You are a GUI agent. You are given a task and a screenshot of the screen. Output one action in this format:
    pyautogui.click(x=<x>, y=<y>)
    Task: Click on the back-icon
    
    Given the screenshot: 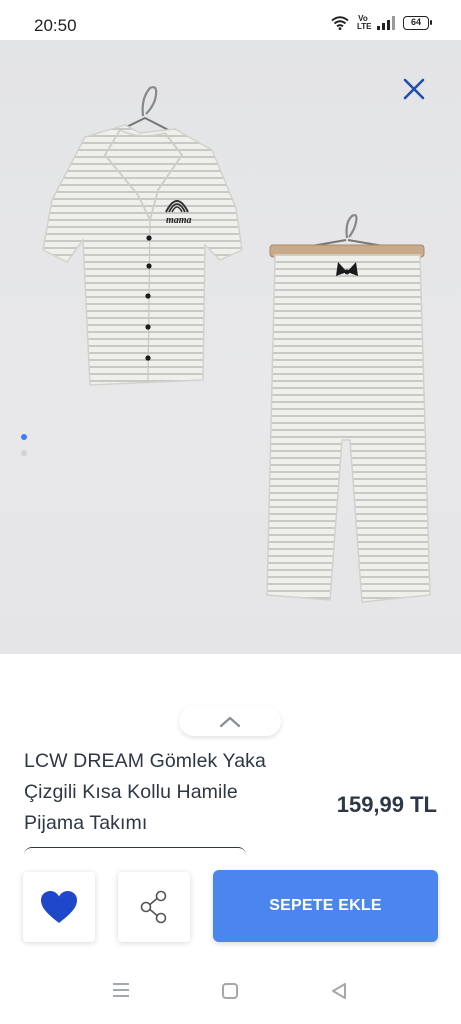 What is the action you would take?
    pyautogui.click(x=339, y=991)
    